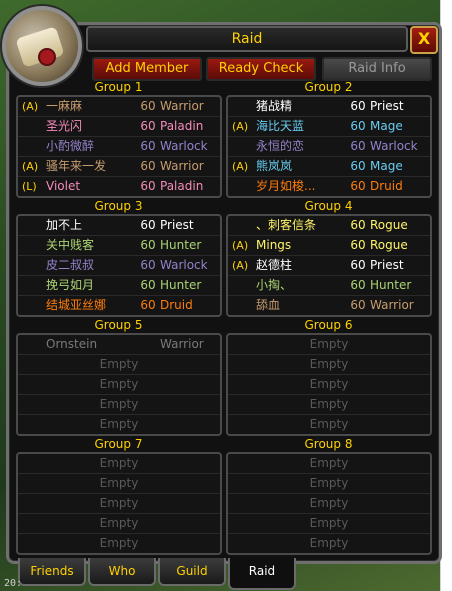  I want to click on tab-who: Who, so click(122, 572).